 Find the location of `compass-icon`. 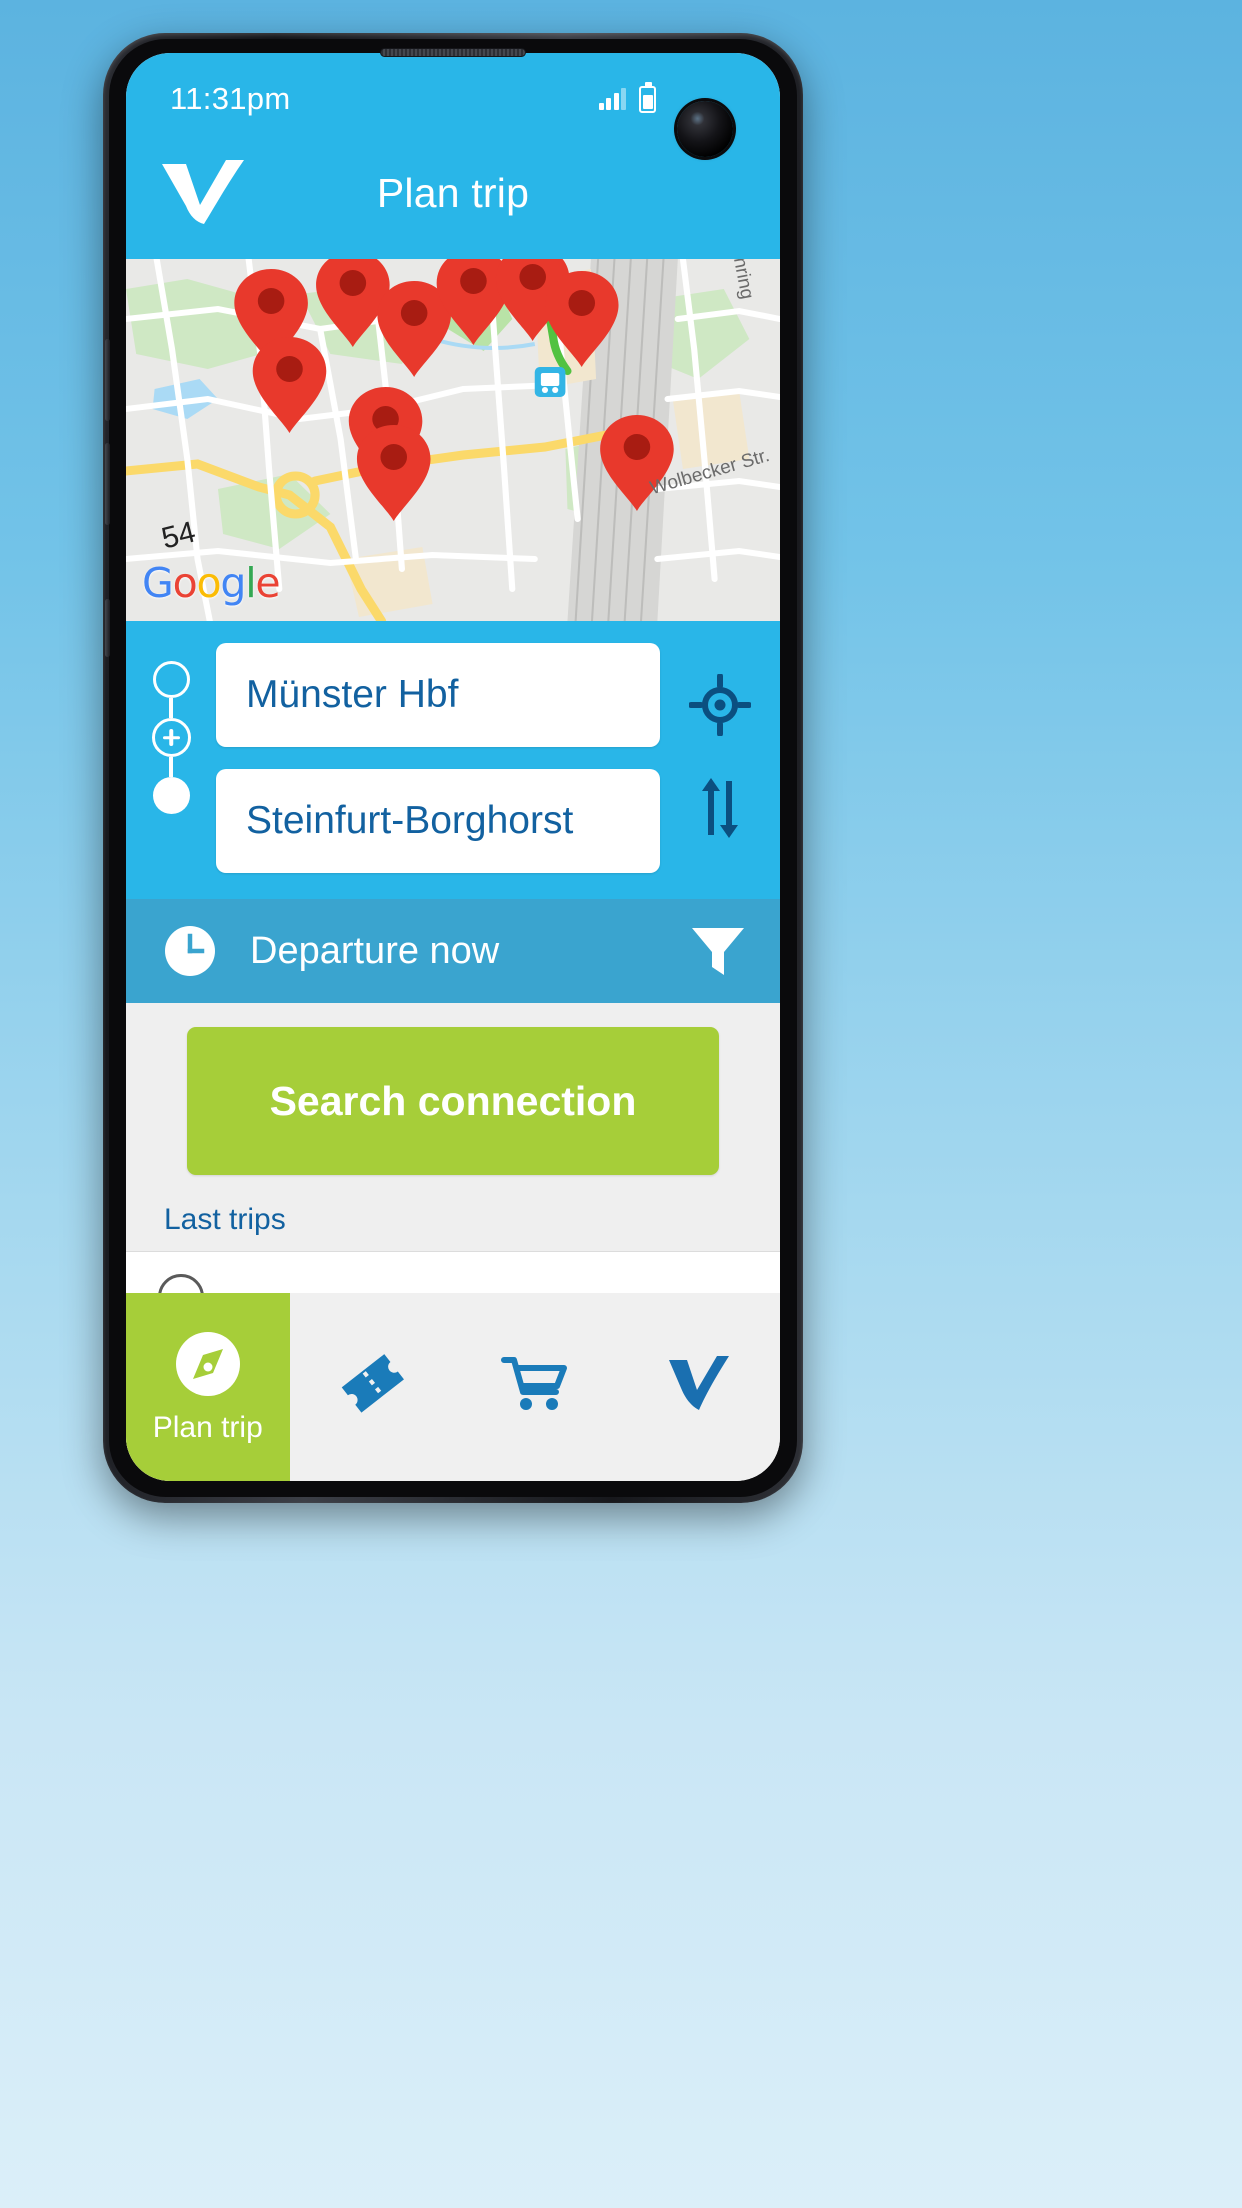

compass-icon is located at coordinates (208, 1364).